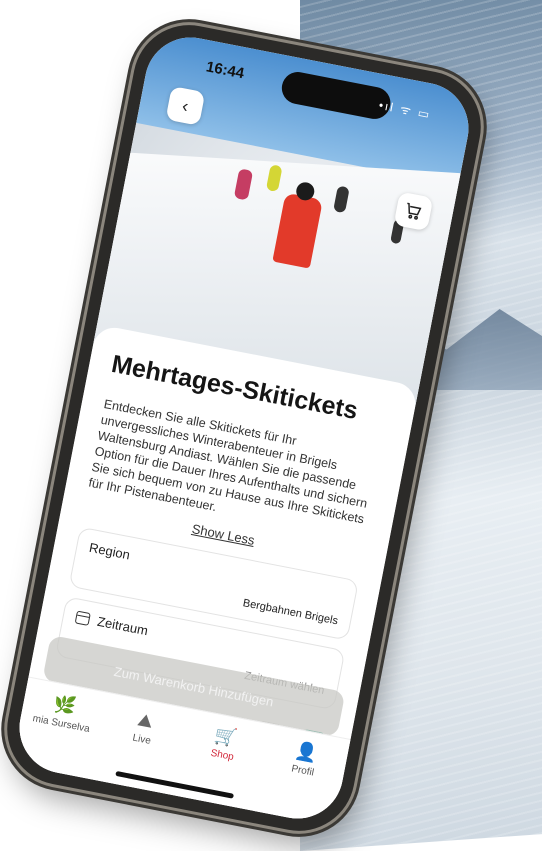 The image size is (542, 851). What do you see at coordinates (301, 780) in the screenshot?
I see `tab-profil: 👤 Profil` at bounding box center [301, 780].